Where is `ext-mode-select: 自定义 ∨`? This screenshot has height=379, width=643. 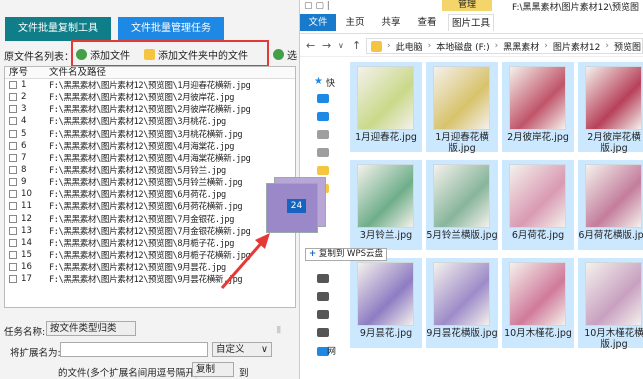 ext-mode-select: 自定义 ∨ is located at coordinates (242, 349).